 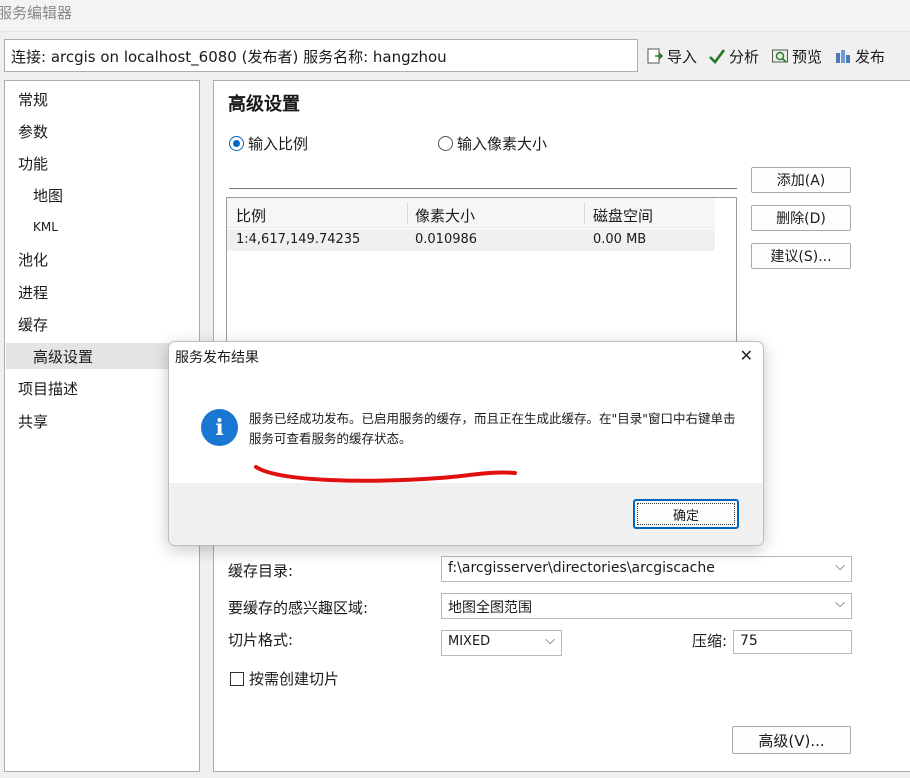 I want to click on scale-list-header: 比例 像素大小 磁盘空间, so click(x=471, y=213).